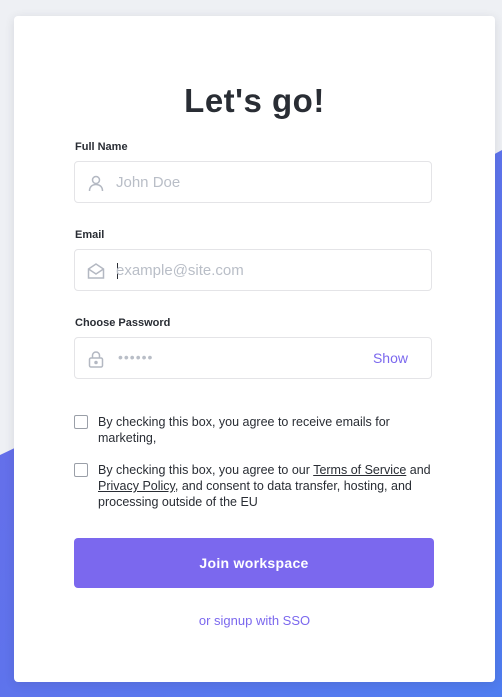  I want to click on privacy-policy-link: Privacy Policy, so click(136, 486).